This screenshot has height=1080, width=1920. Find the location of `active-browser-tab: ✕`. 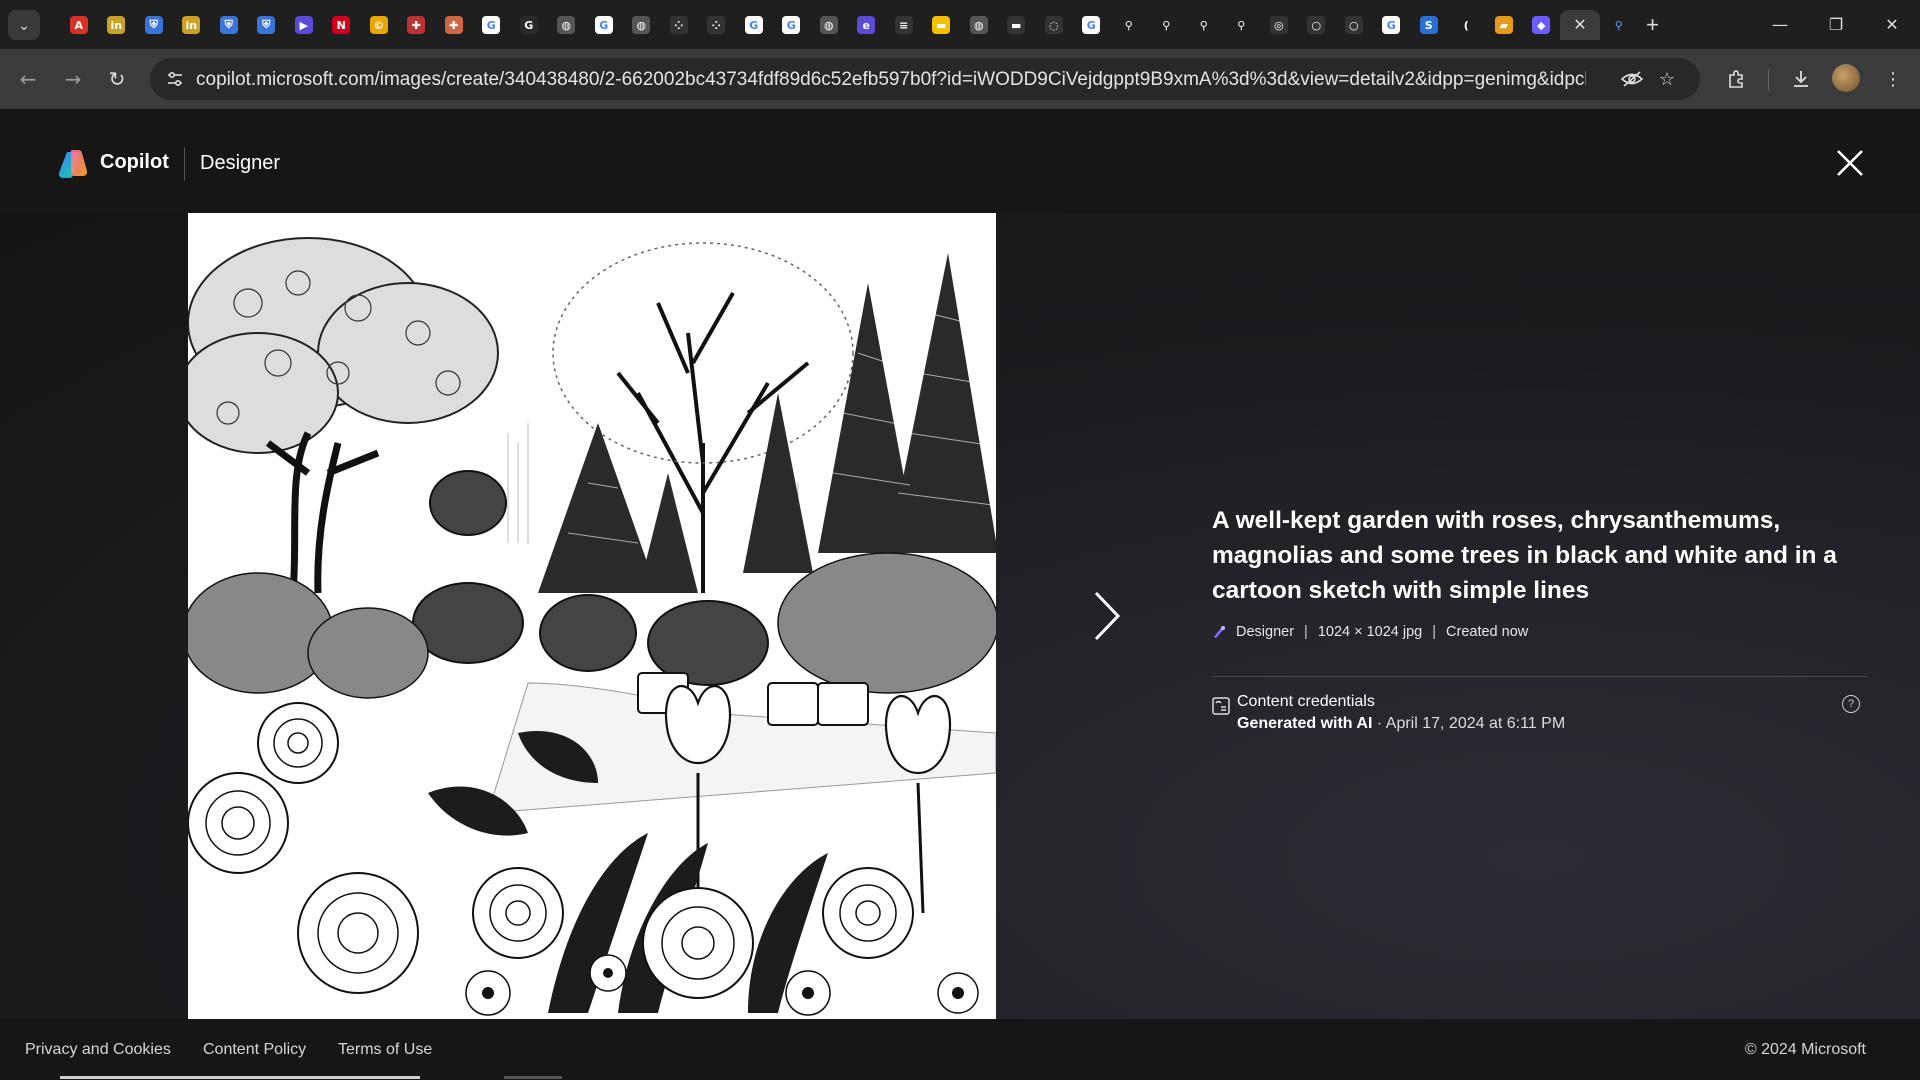

active-browser-tab: ✕ is located at coordinates (1580, 25).